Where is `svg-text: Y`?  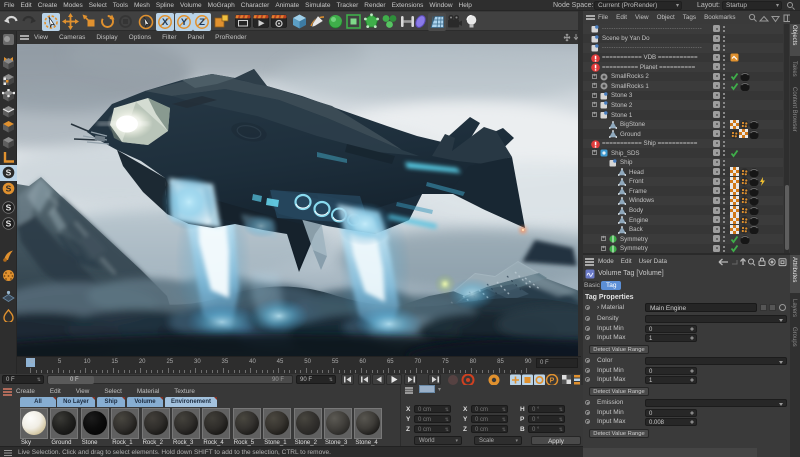 svg-text: Y is located at coordinates (183, 22).